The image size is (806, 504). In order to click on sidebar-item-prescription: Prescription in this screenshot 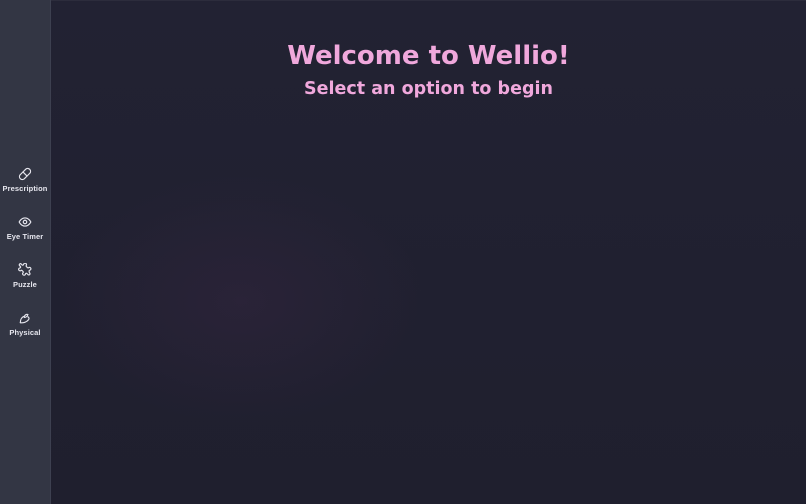, I will do `click(25, 189)`.